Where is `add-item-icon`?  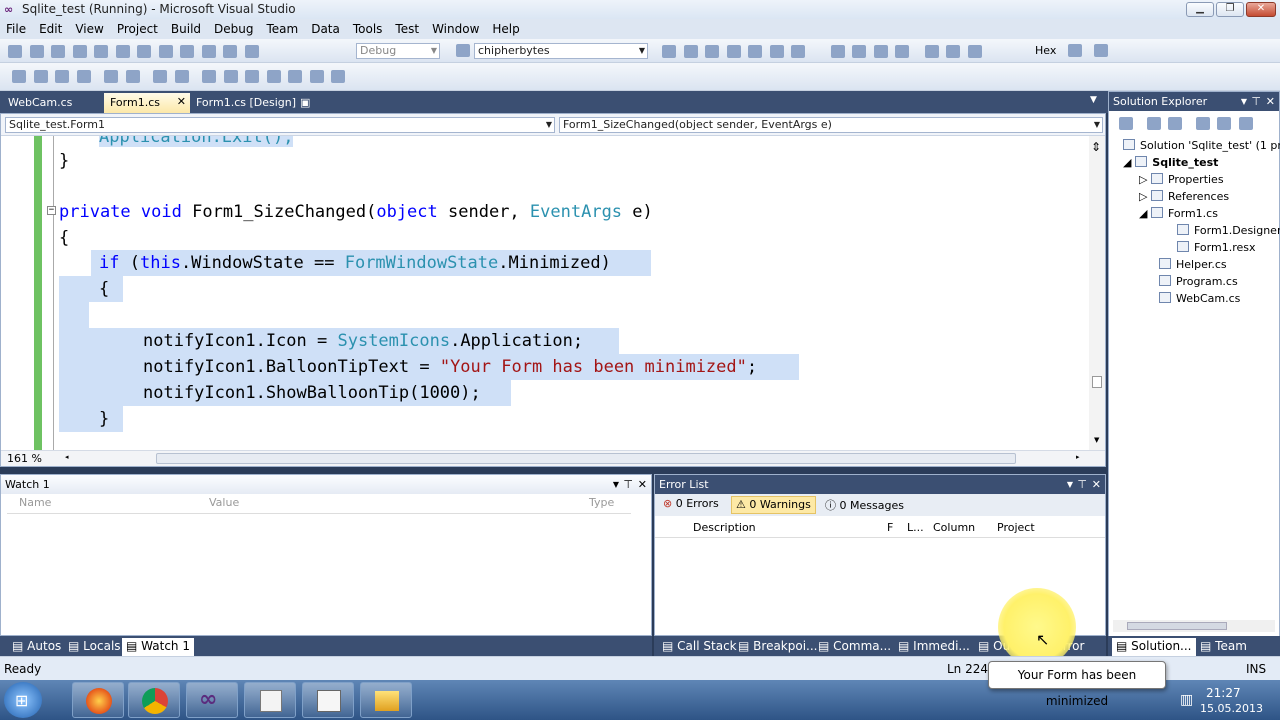
add-item-icon is located at coordinates (36, 51).